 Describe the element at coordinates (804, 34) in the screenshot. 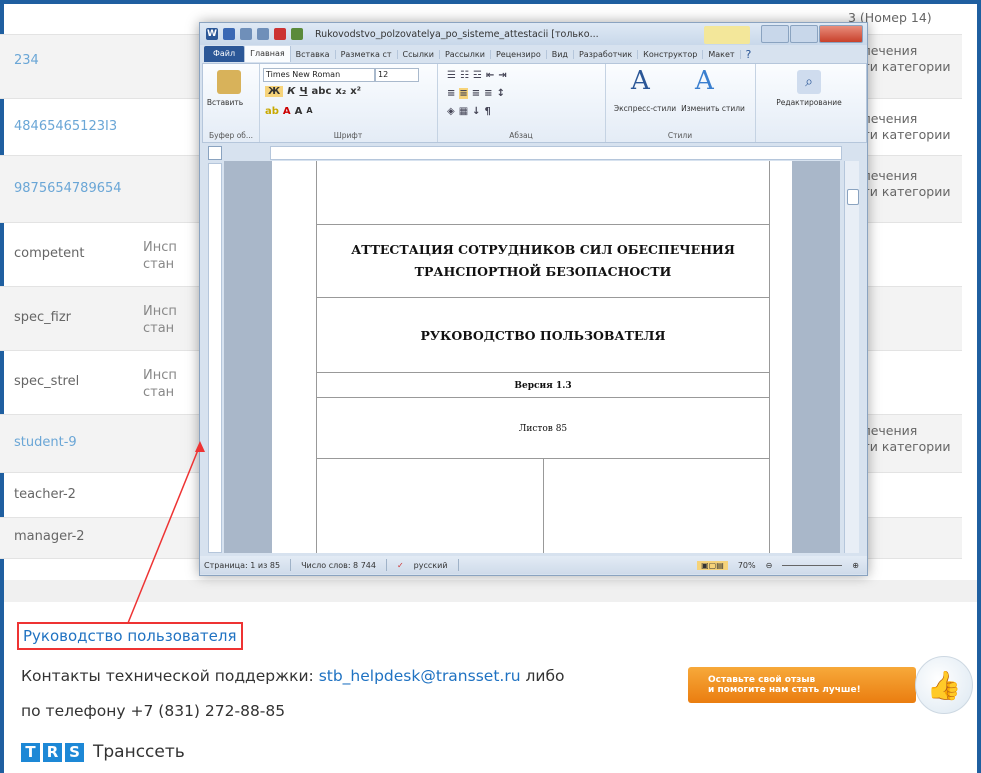

I see `maximize-icon` at that location.